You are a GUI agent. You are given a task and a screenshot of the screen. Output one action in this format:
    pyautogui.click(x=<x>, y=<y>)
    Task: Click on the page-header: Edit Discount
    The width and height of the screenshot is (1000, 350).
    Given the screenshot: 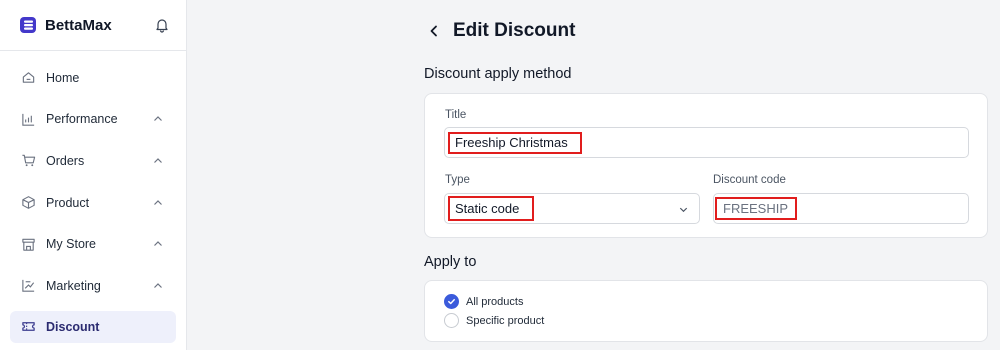 What is the action you would take?
    pyautogui.click(x=501, y=31)
    